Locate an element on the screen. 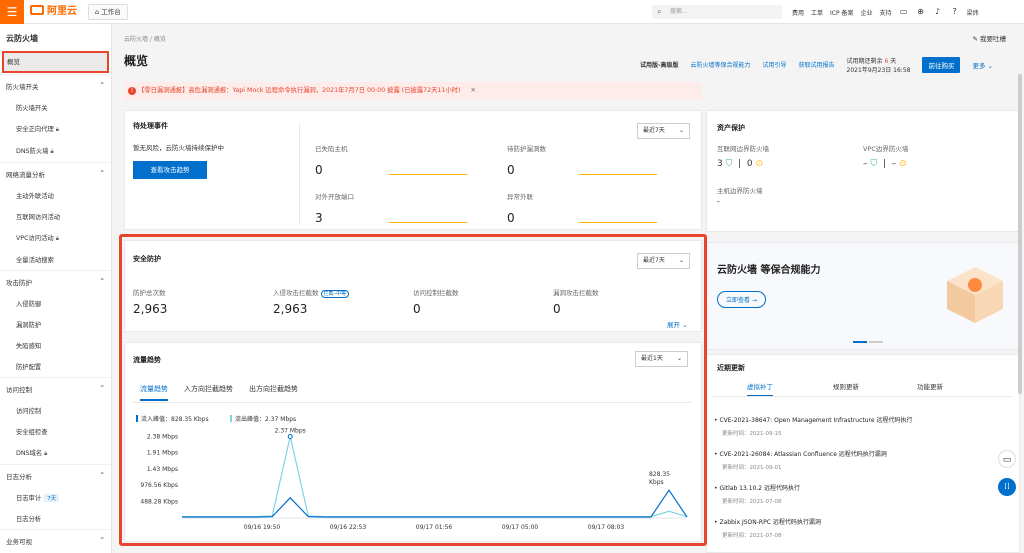 The width and height of the screenshot is (1024, 553). arrow-right-icon: → is located at coordinates (754, 300).